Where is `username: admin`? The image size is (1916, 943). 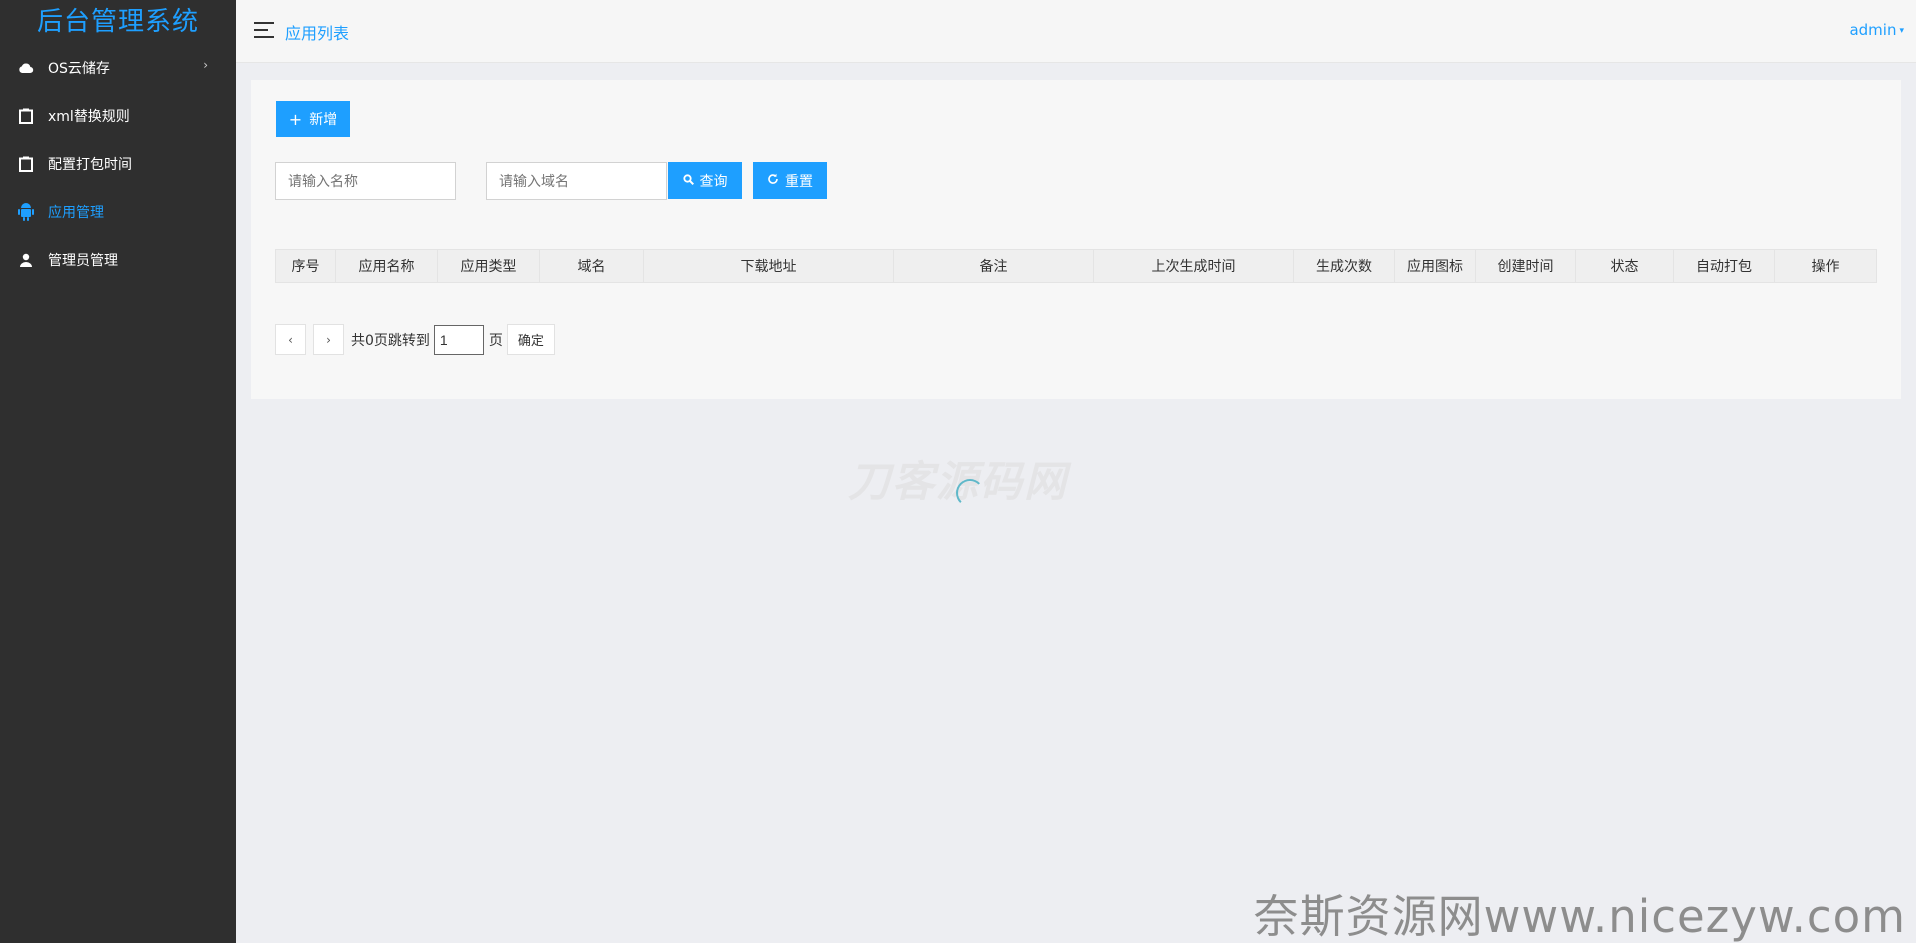 username: admin is located at coordinates (1873, 30).